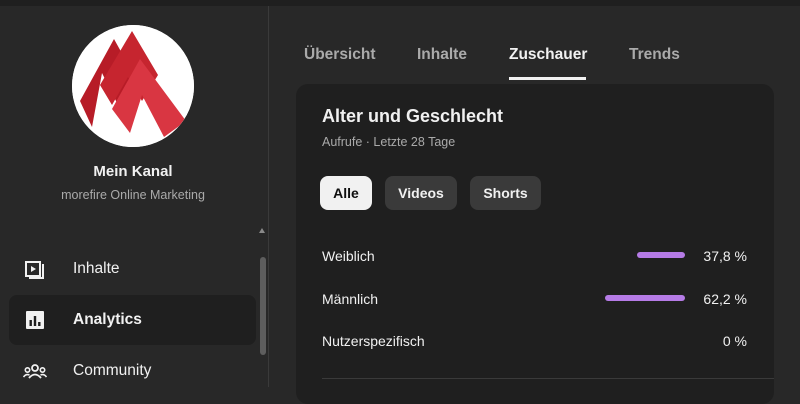 The image size is (800, 404). What do you see at coordinates (35, 269) in the screenshot?
I see `video-library-icon` at bounding box center [35, 269].